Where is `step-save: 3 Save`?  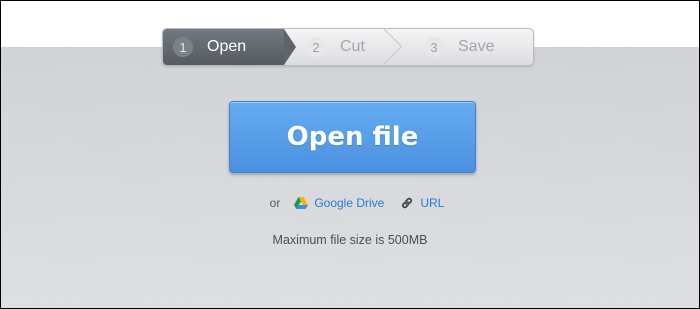
step-save: 3 Save is located at coordinates (467, 47).